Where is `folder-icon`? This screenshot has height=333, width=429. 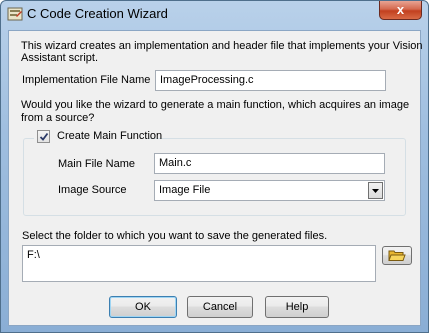 folder-icon is located at coordinates (397, 255).